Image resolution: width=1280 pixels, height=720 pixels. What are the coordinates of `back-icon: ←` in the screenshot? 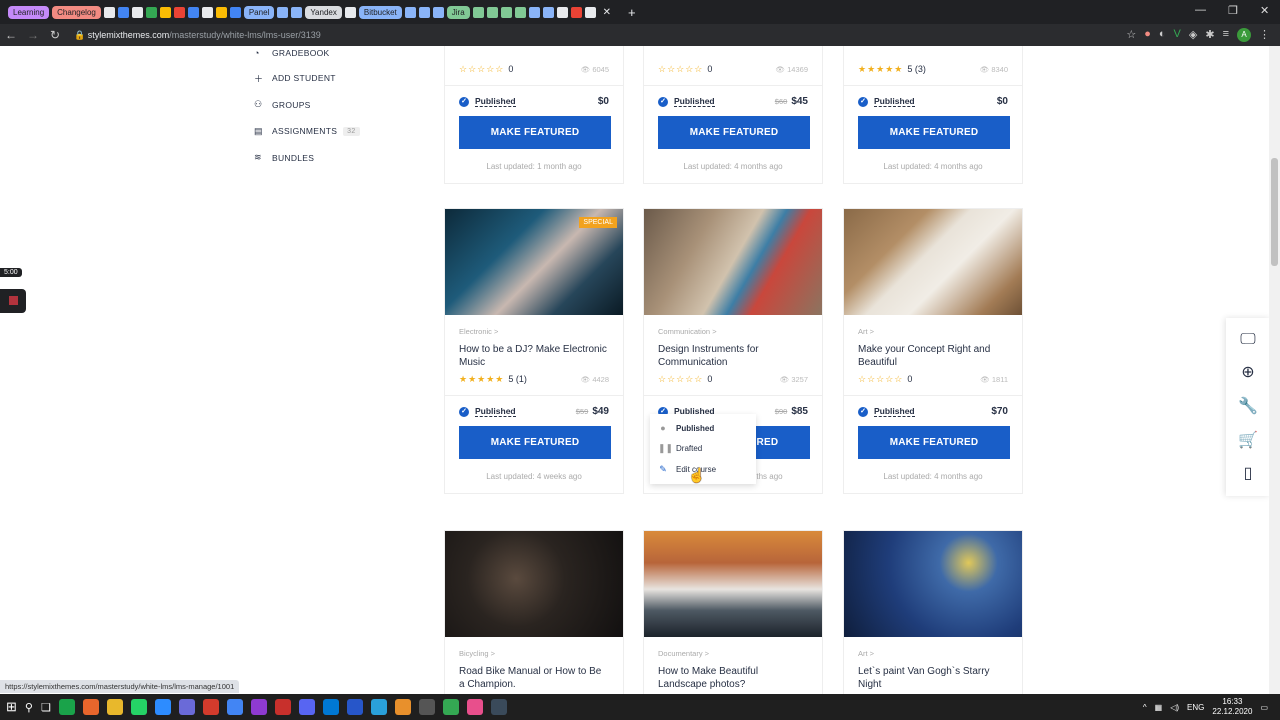 It's located at (11, 35).